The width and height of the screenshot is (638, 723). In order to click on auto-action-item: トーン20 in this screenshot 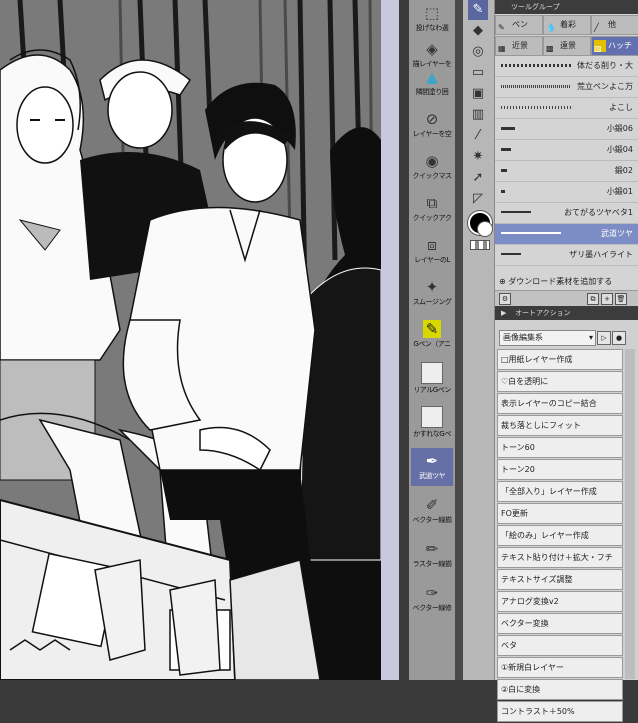, I will do `click(560, 469)`.